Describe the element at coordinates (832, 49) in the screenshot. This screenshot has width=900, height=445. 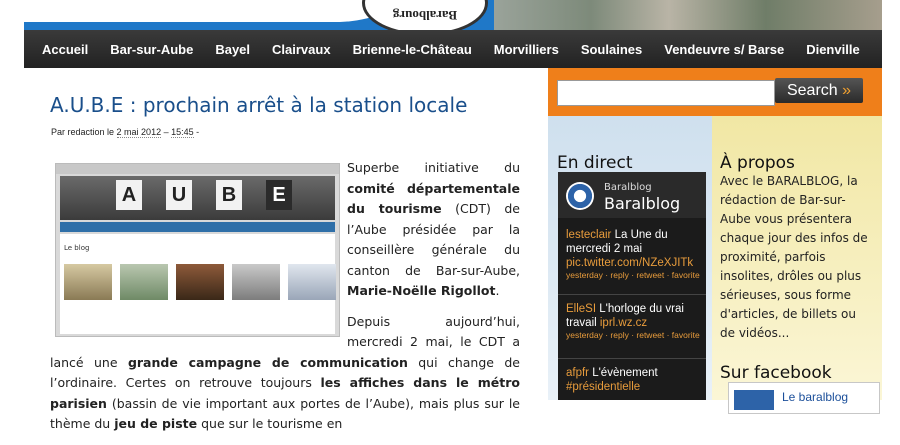
I see `nav-item-dienville: Dienville` at that location.